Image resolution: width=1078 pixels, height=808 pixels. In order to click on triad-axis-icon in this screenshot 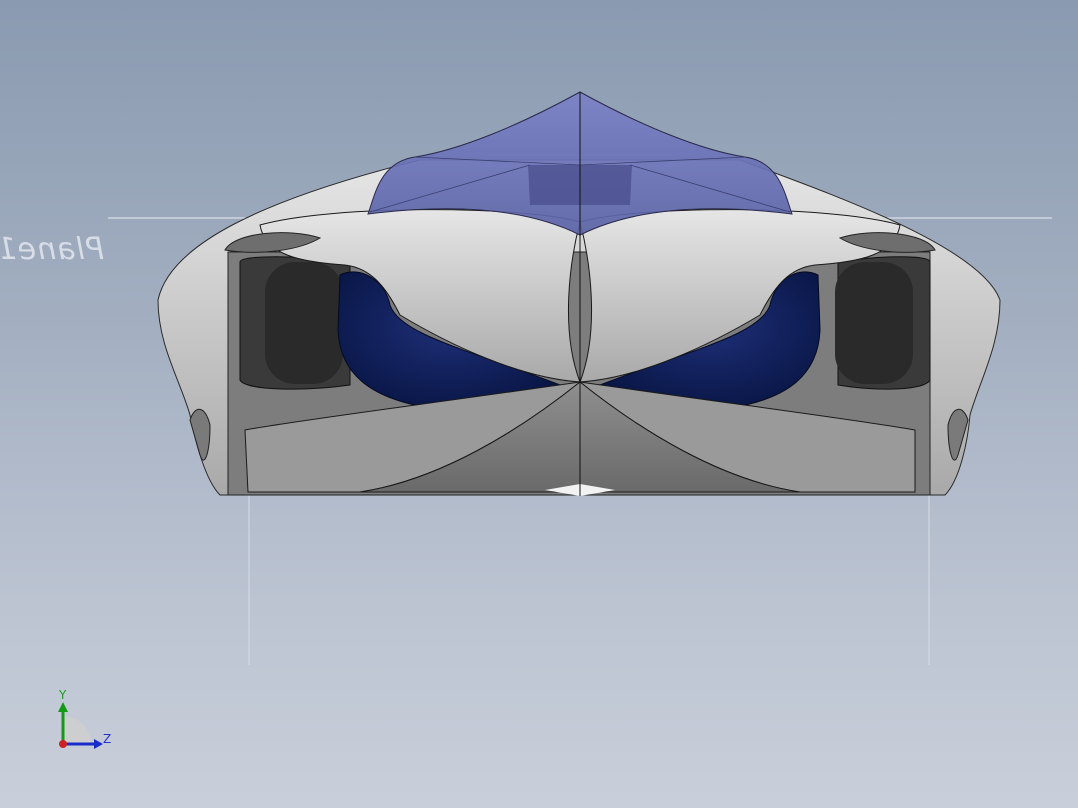, I will do `click(80, 725)`.